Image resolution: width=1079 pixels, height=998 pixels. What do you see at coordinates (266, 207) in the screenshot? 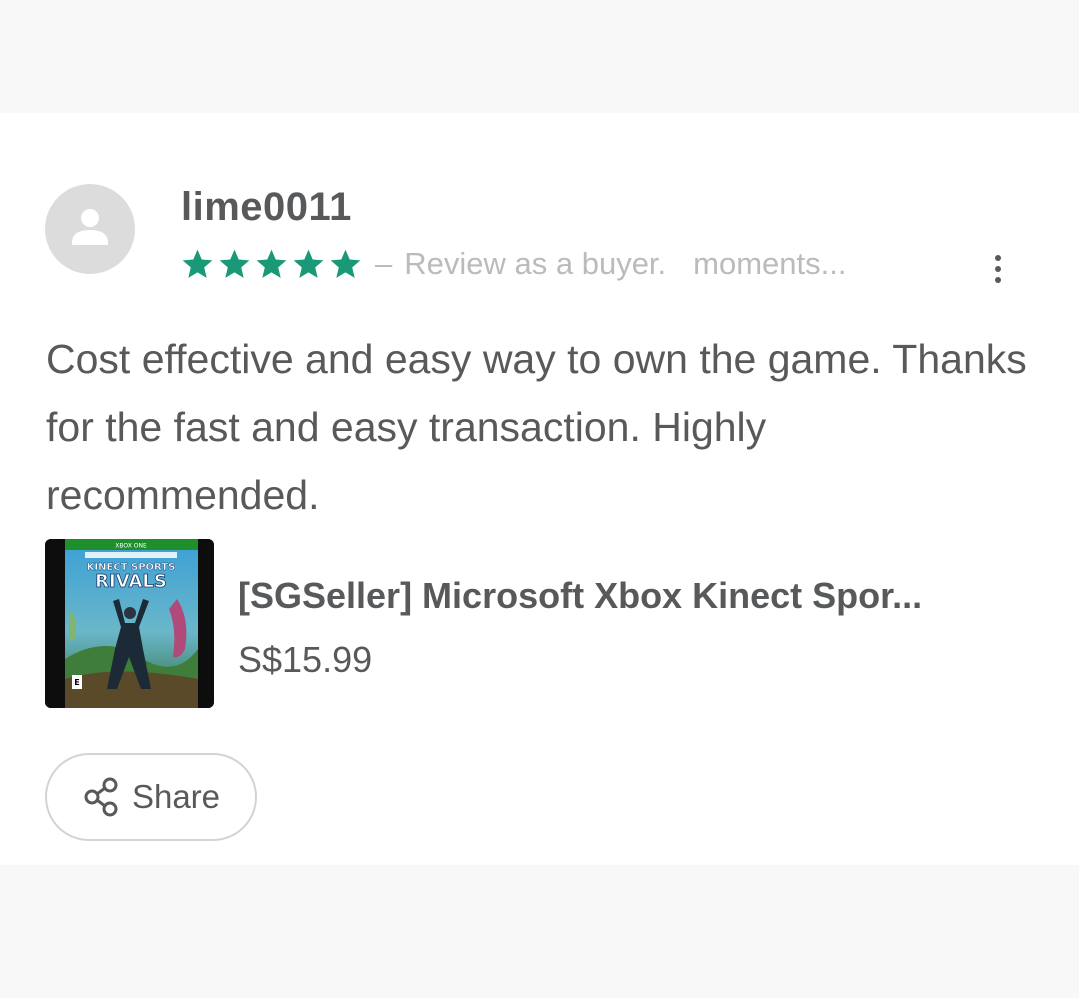
I see `reviewer-username: lime0011` at bounding box center [266, 207].